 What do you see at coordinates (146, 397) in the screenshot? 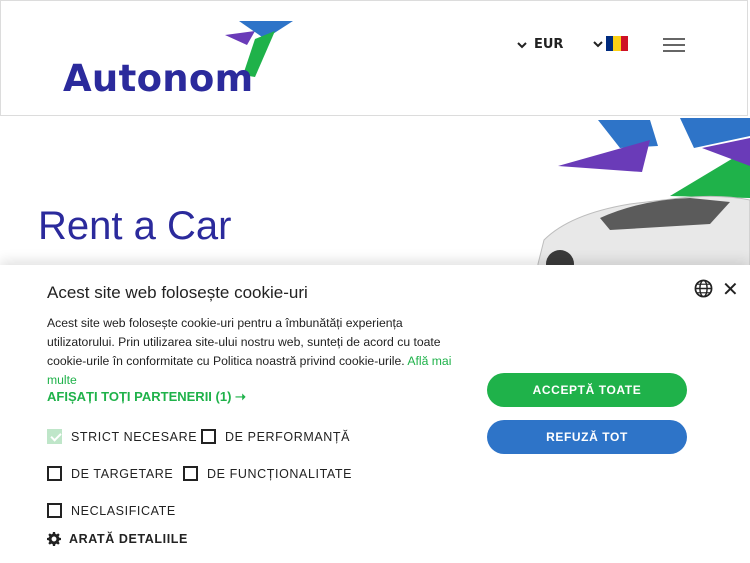
I see `show-partners-link: AFIȘAȚI TOȚI PARTENERII (1) ➝` at bounding box center [146, 397].